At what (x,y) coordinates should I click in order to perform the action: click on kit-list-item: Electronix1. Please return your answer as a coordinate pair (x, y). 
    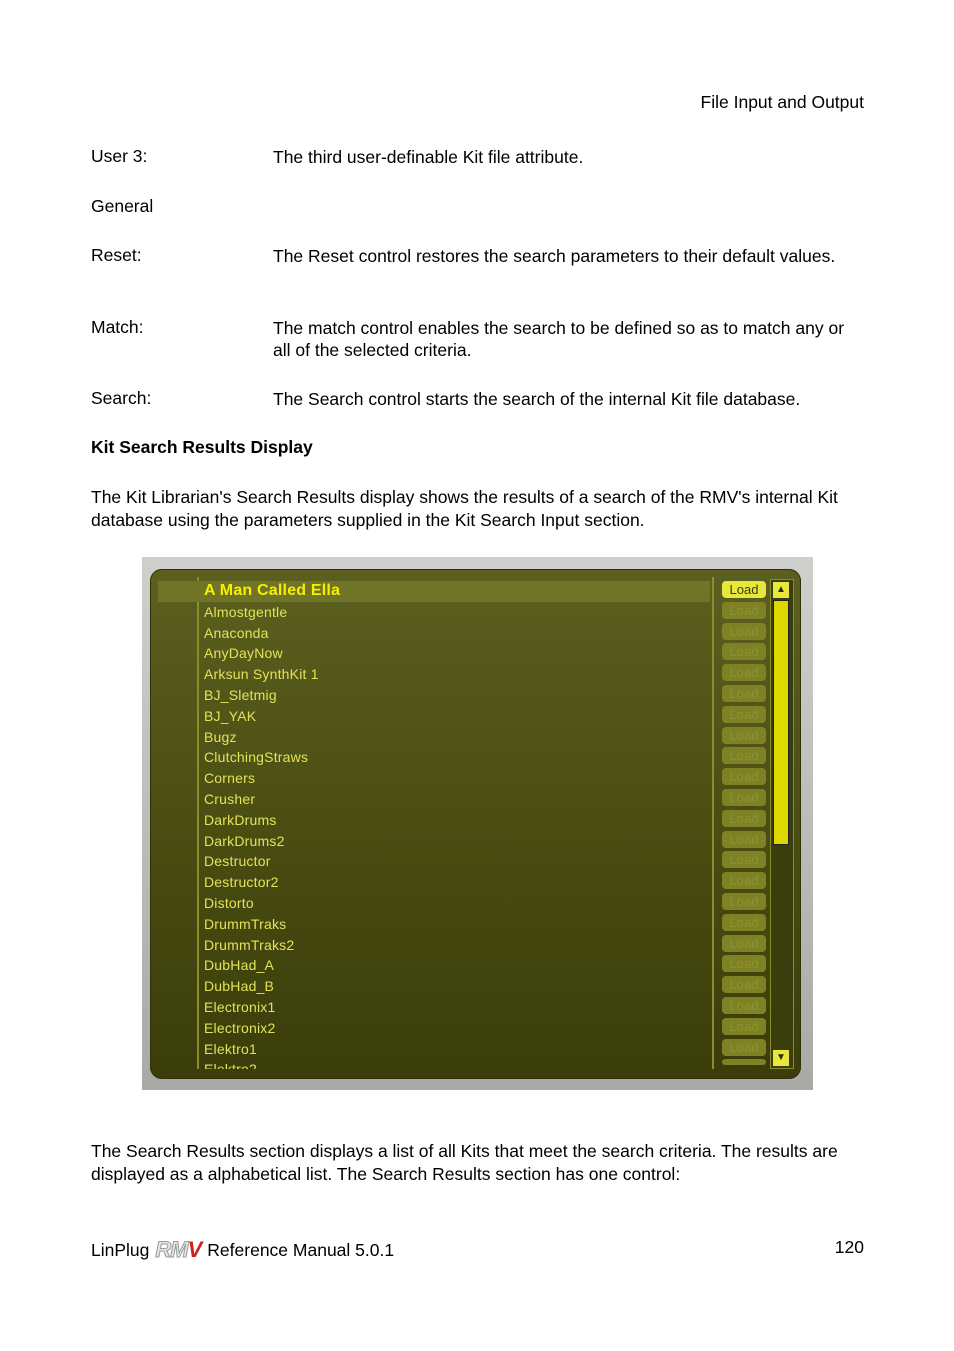
    Looking at the image, I should click on (430, 1007).